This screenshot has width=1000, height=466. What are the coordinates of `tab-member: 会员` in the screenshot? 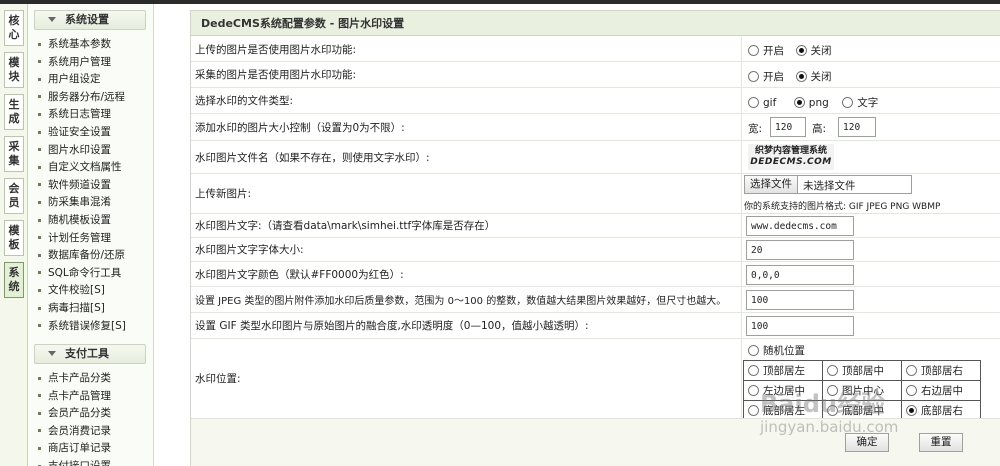 It's located at (14, 196).